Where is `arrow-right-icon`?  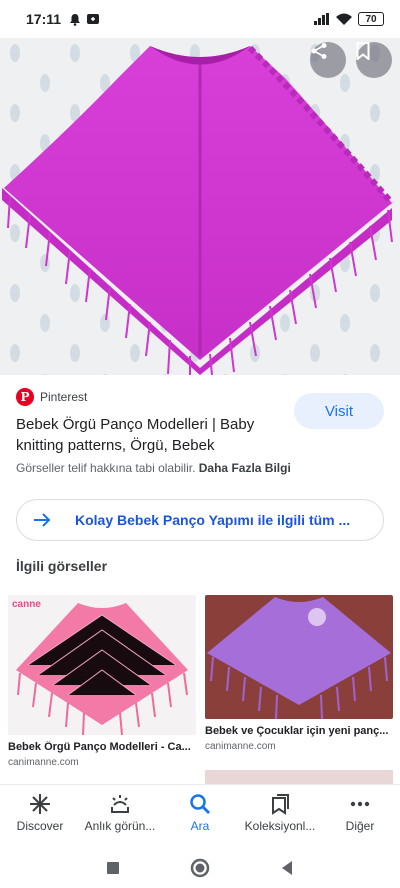 arrow-right-icon is located at coordinates (42, 520).